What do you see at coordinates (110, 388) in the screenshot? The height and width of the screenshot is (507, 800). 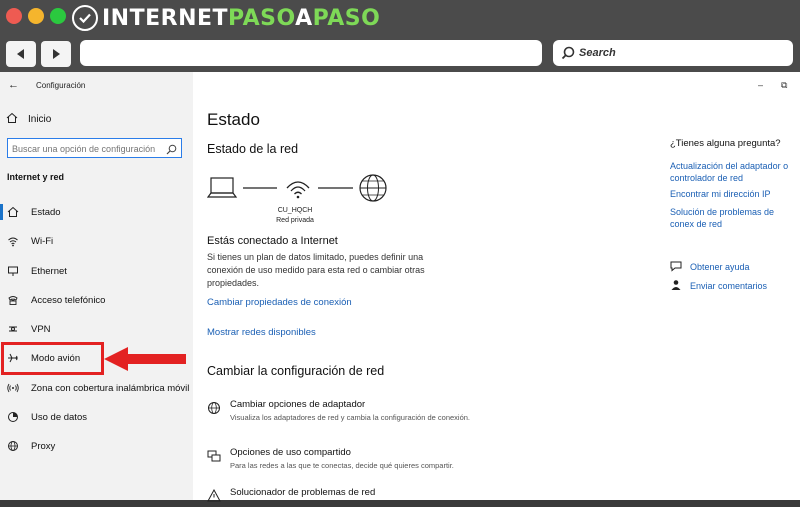 I see `sidebar-item-label: Zona con cobertura inalámbrica móvil` at bounding box center [110, 388].